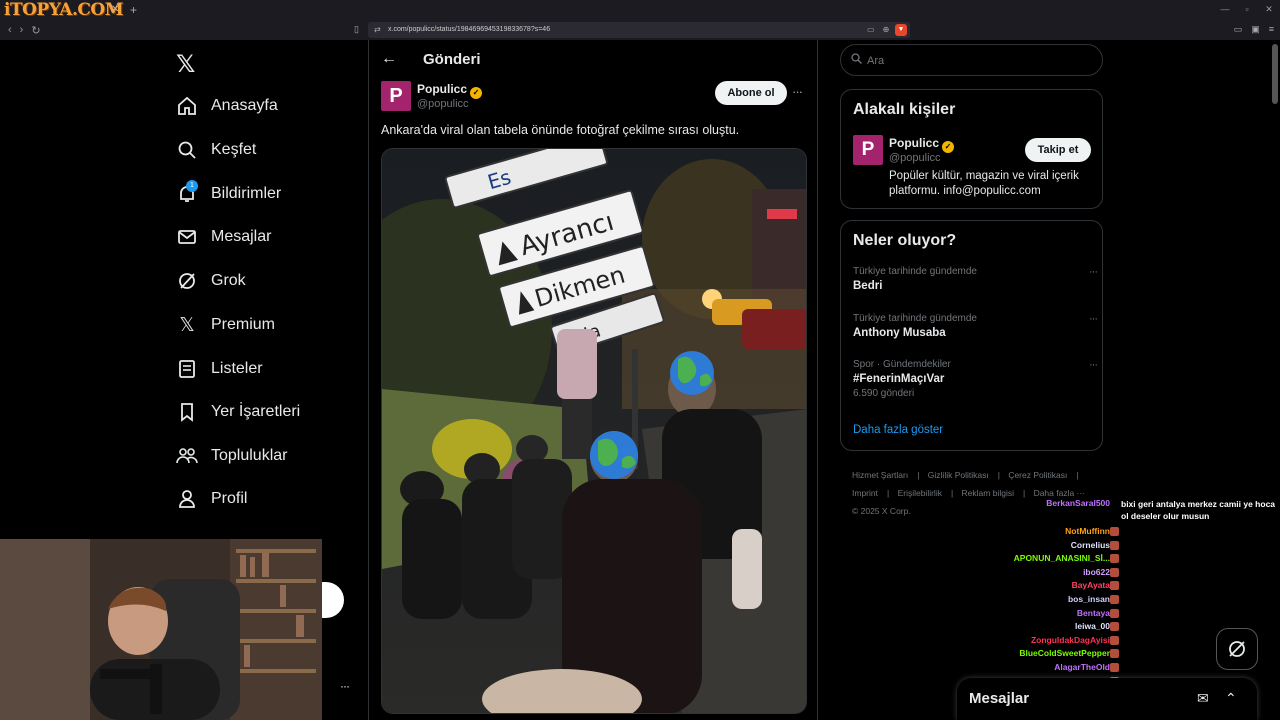  What do you see at coordinates (211, 499) in the screenshot?
I see `sidebar-item-profile: Profil` at bounding box center [211, 499].